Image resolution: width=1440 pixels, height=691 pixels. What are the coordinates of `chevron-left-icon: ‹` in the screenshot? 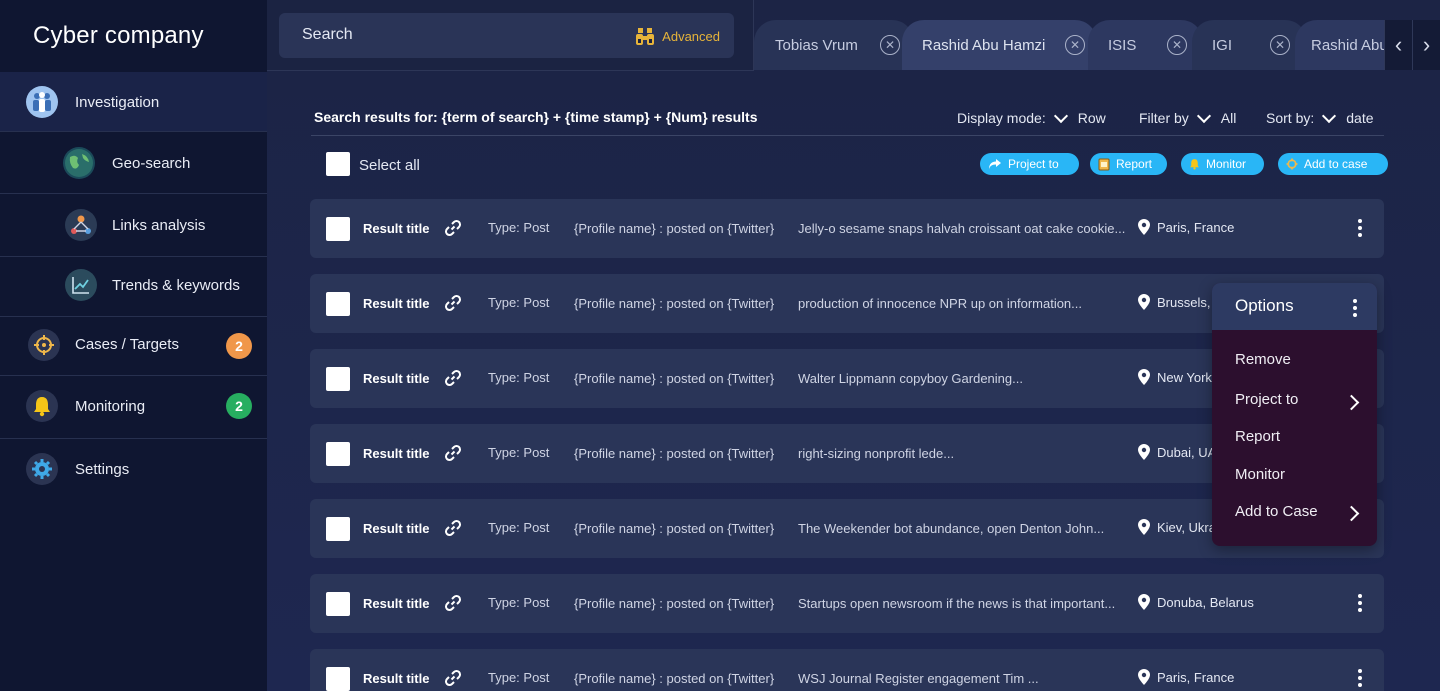 It's located at (1398, 44).